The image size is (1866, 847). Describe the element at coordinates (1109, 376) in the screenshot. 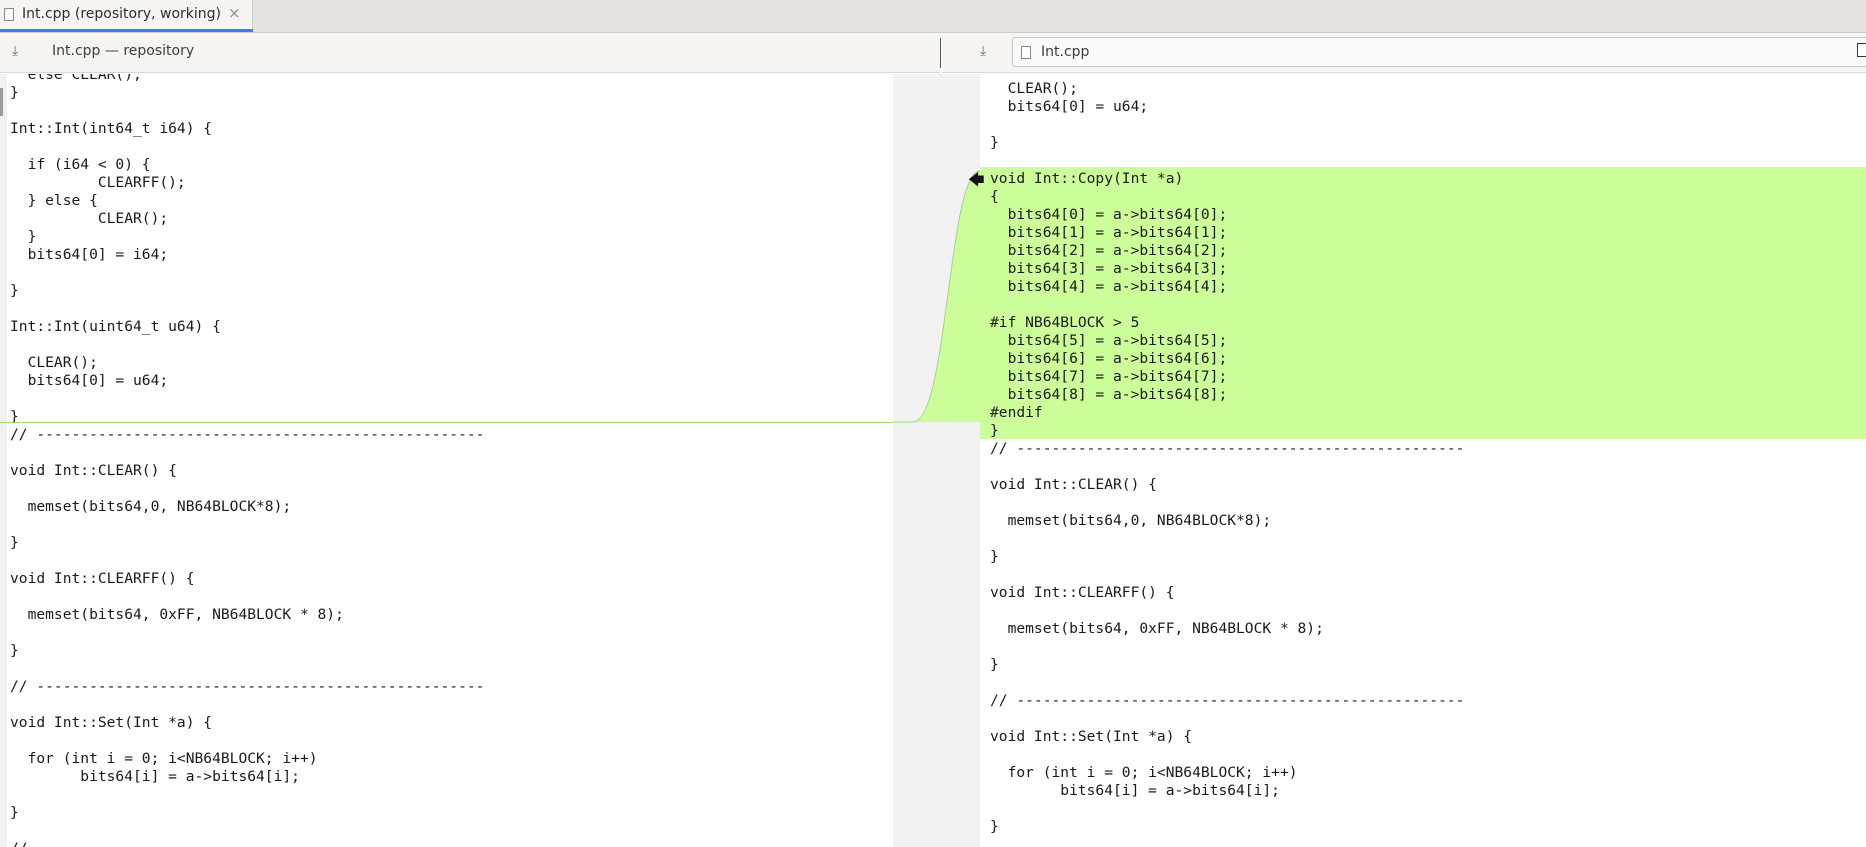

I see `code-line: bits64[7] = a->bits64[7];` at that location.